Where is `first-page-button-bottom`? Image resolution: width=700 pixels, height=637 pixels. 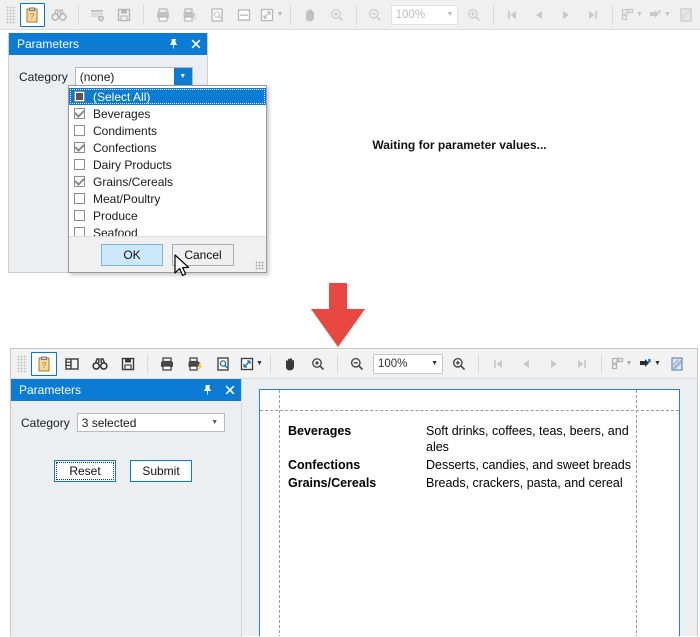 first-page-button-bottom is located at coordinates (498, 364).